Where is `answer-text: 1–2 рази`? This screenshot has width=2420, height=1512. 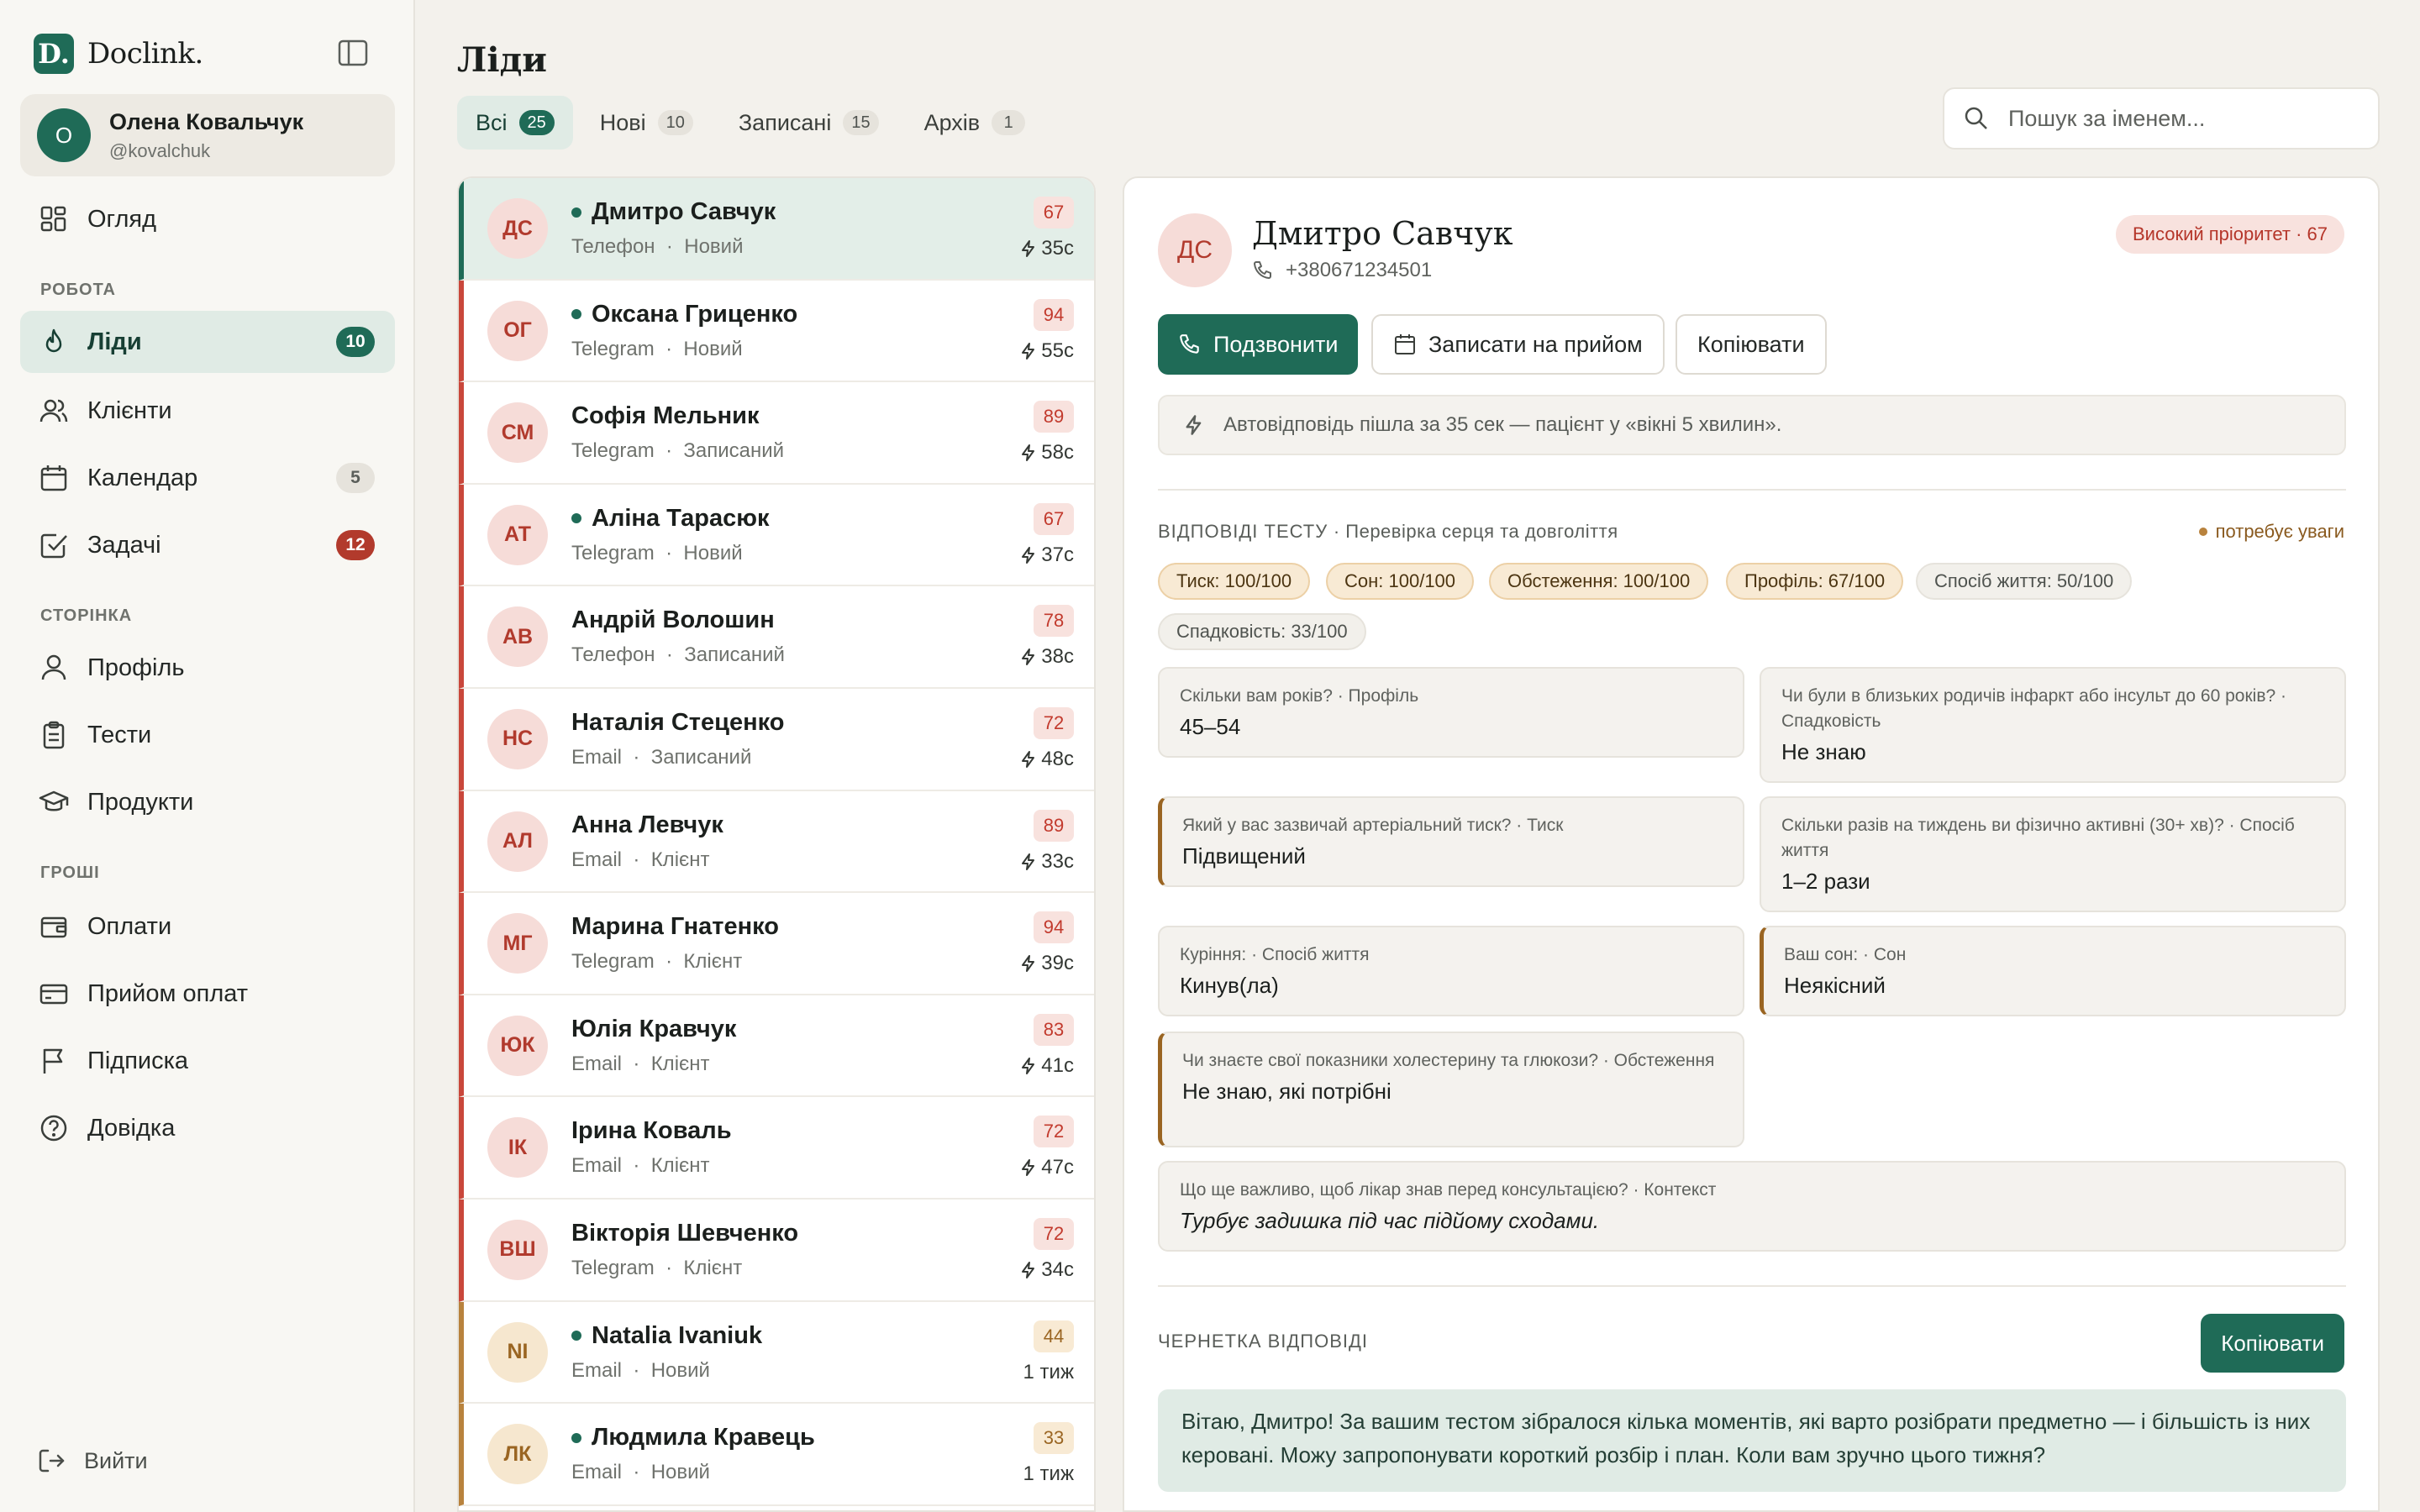 answer-text: 1–2 рази is located at coordinates (1825, 881).